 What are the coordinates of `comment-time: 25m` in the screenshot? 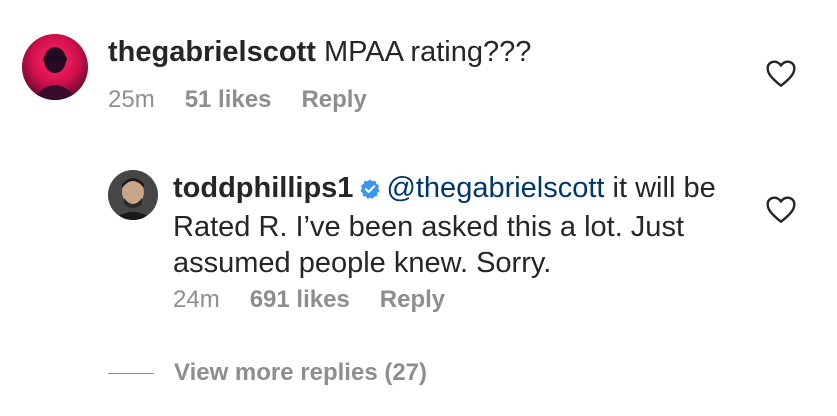 It's located at (131, 99).